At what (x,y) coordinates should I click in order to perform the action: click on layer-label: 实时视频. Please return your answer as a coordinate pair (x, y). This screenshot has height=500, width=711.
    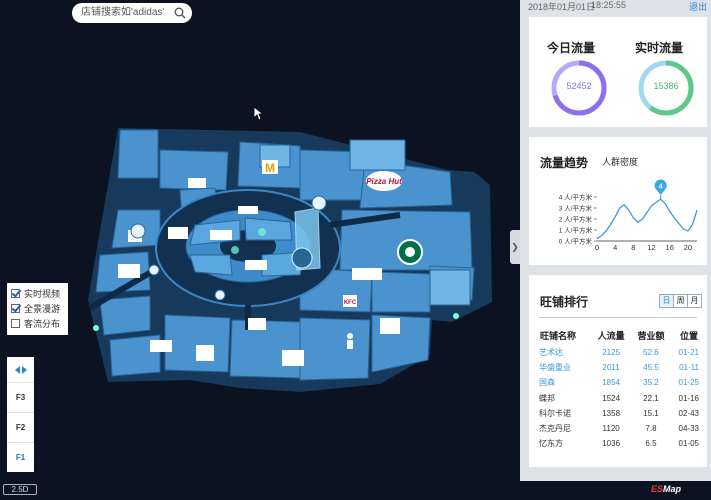
    Looking at the image, I should click on (42, 294).